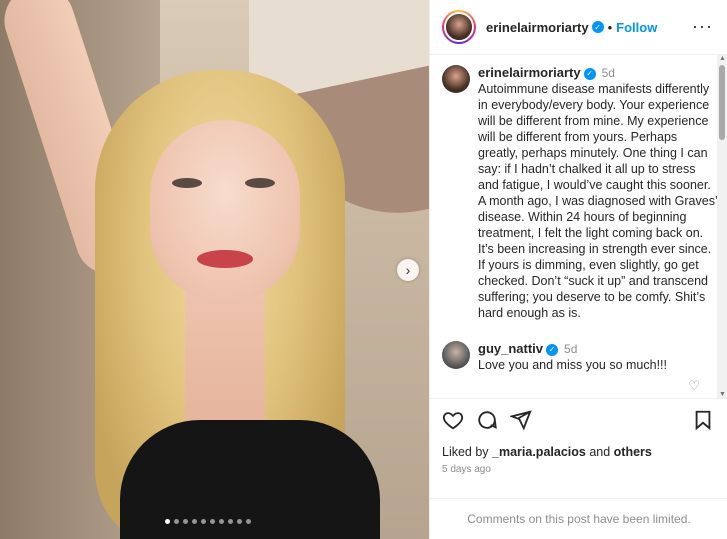 This screenshot has width=727, height=539. I want to click on likes-and: and, so click(599, 452).